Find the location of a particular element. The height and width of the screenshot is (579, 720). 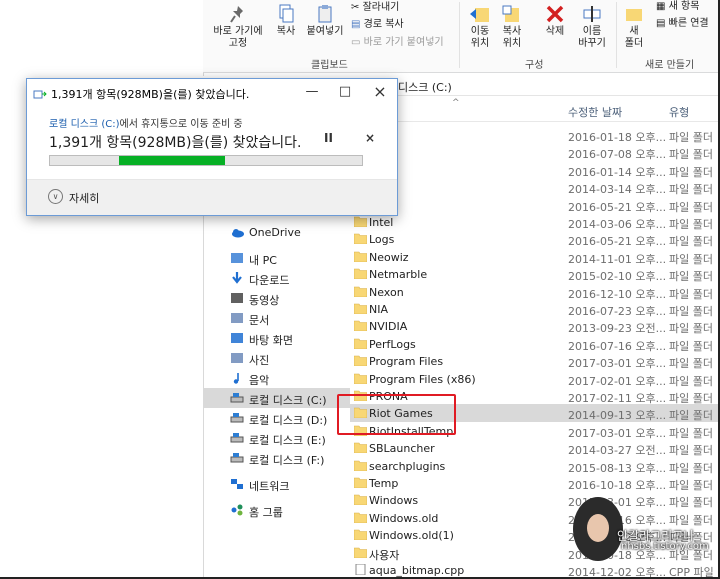

watermark-url: nhsbs.tistory.com is located at coordinates (665, 546).